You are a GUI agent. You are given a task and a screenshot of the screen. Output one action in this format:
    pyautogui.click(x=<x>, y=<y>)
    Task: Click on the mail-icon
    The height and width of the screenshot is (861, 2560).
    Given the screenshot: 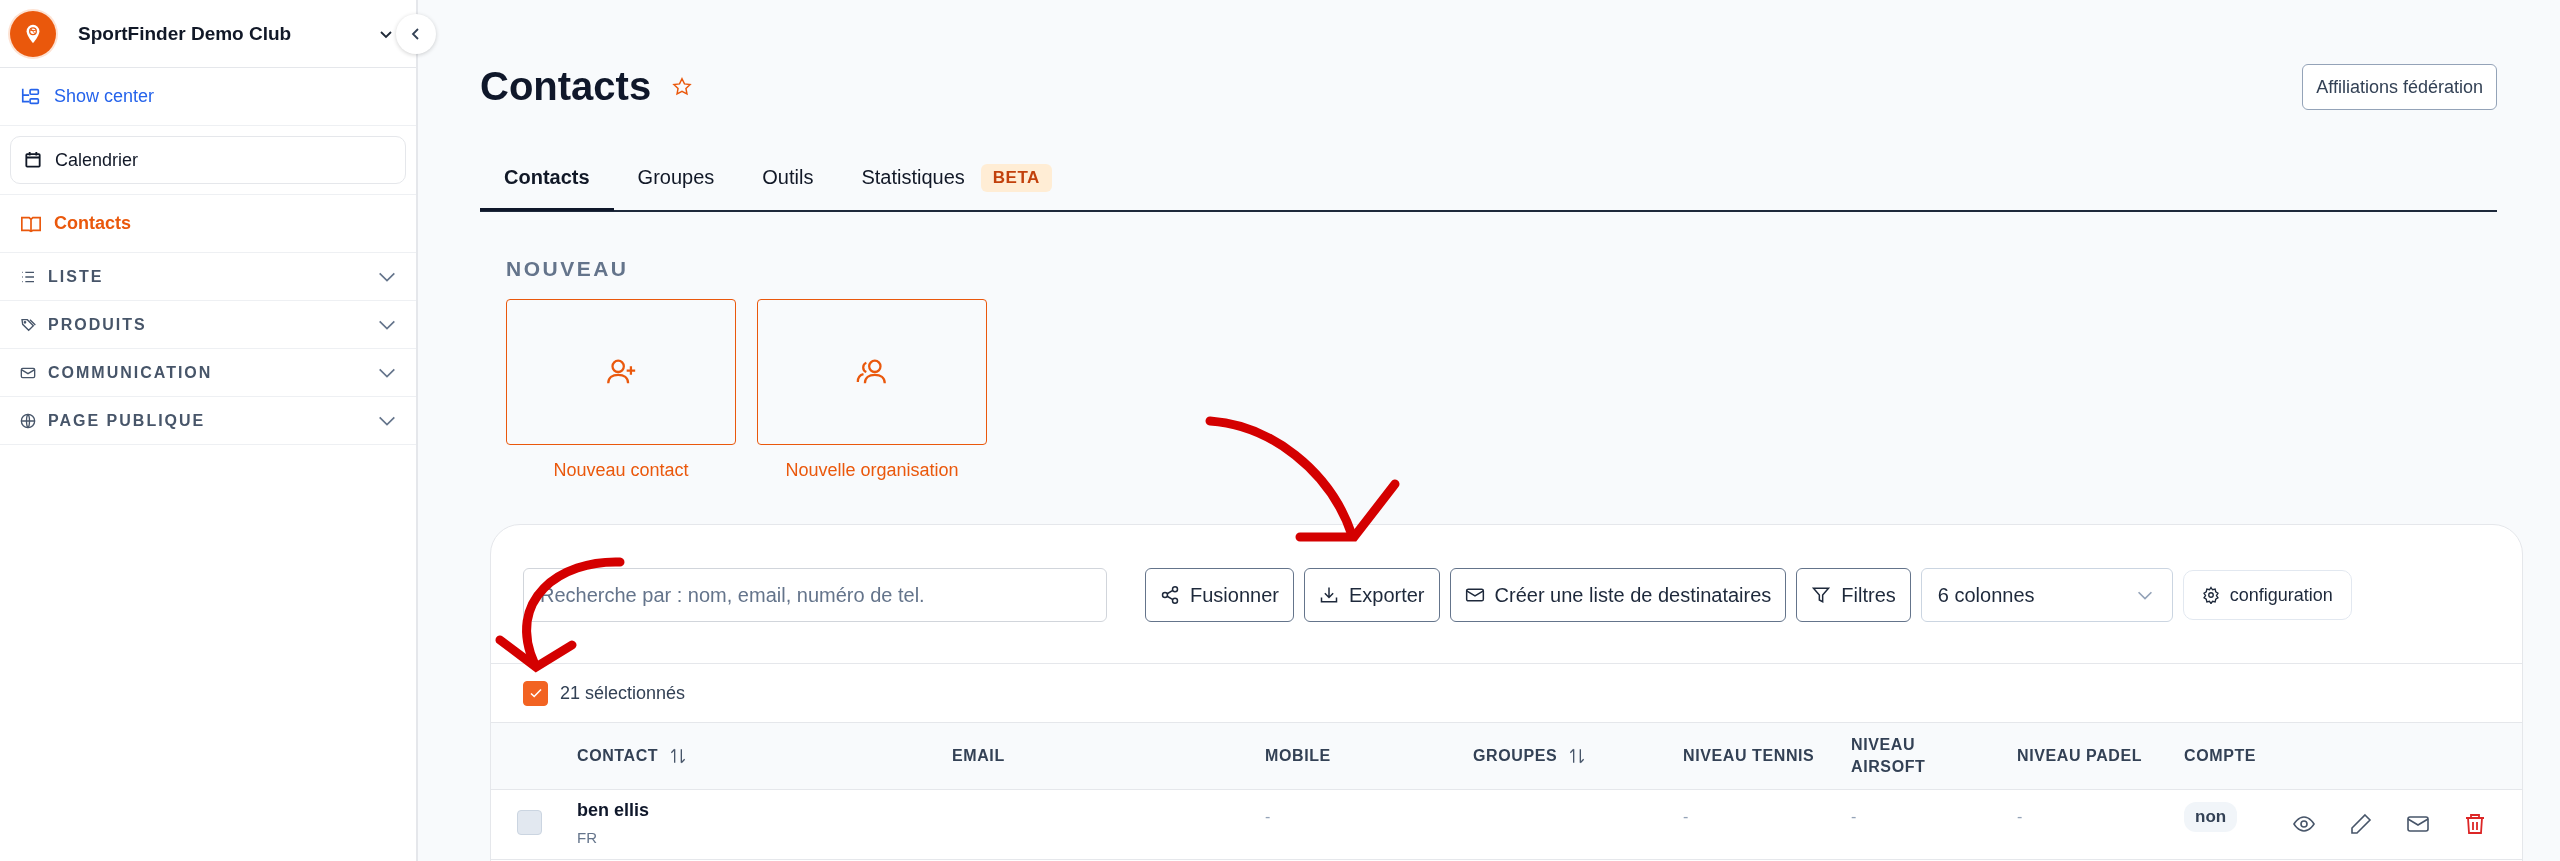 What is the action you would take?
    pyautogui.click(x=1474, y=595)
    